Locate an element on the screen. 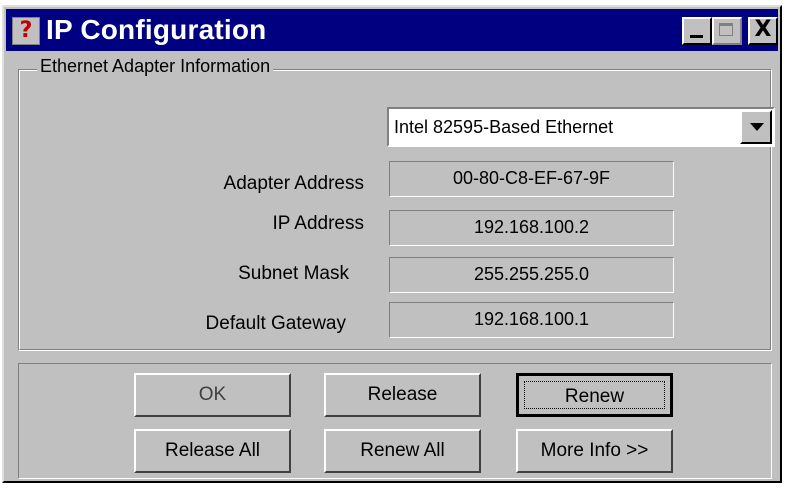  ip-address-label: IP Address is located at coordinates (318, 223).